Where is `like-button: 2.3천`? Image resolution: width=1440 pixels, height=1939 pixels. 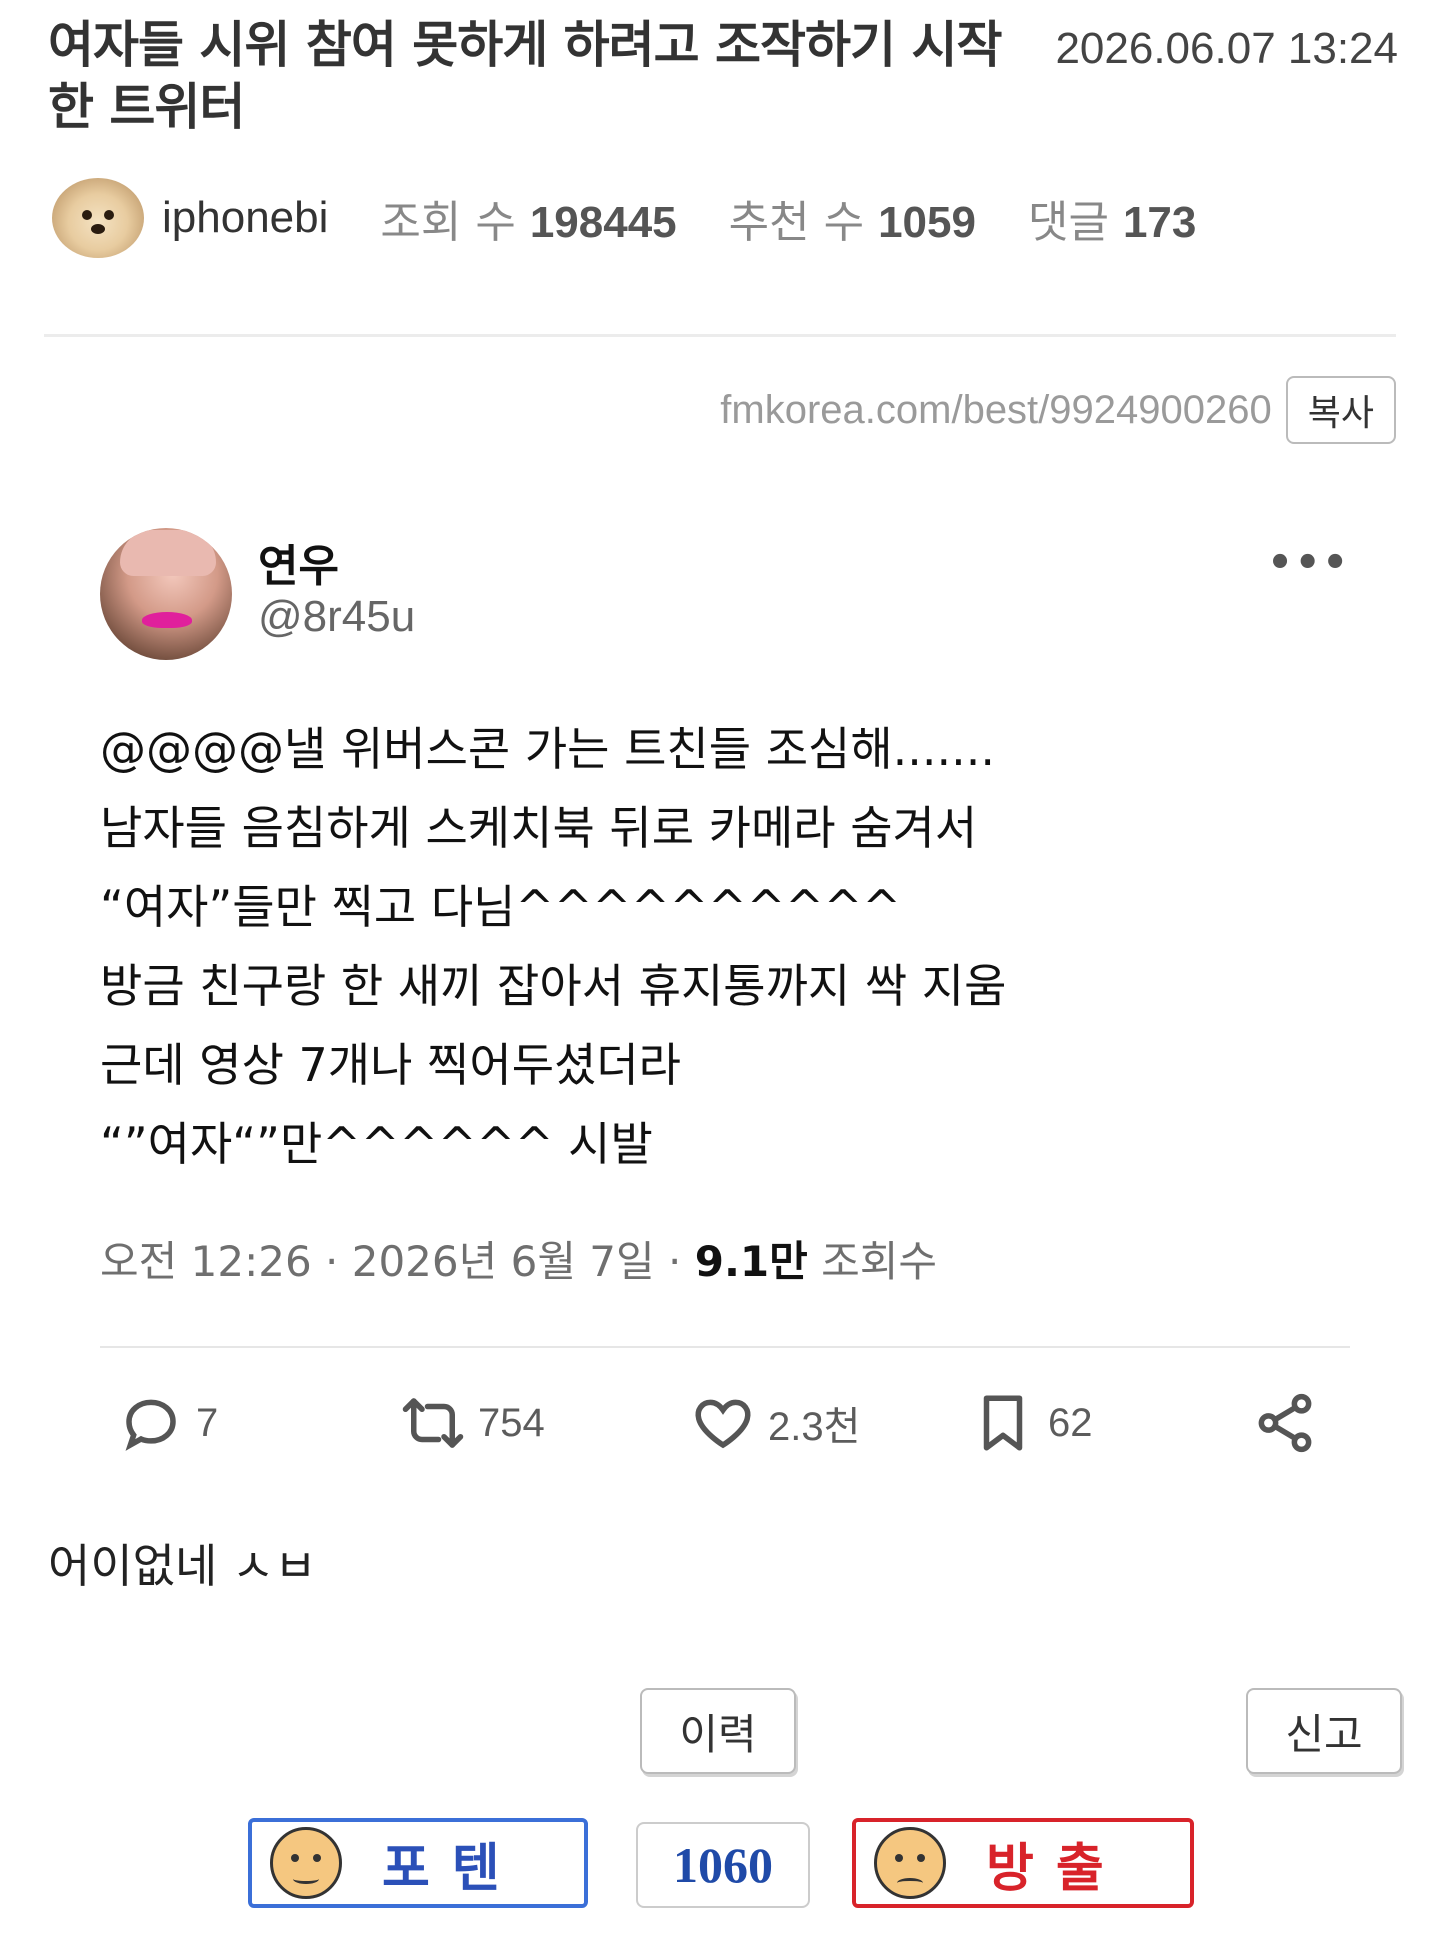 like-button: 2.3천 is located at coordinates (775, 1423).